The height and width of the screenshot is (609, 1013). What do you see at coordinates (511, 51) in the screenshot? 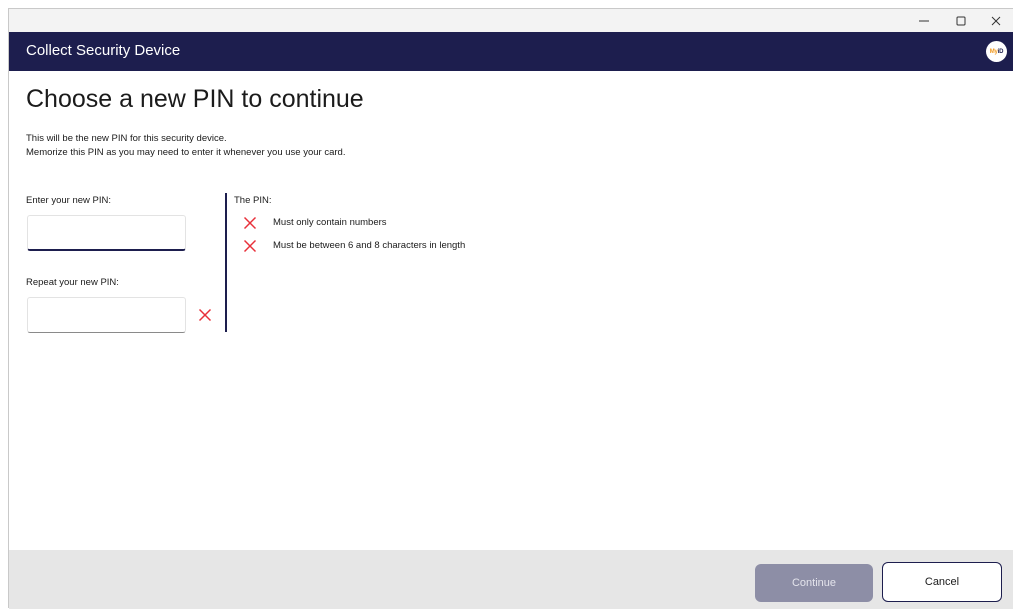
I see `app-header: Collect Security Device My iD` at bounding box center [511, 51].